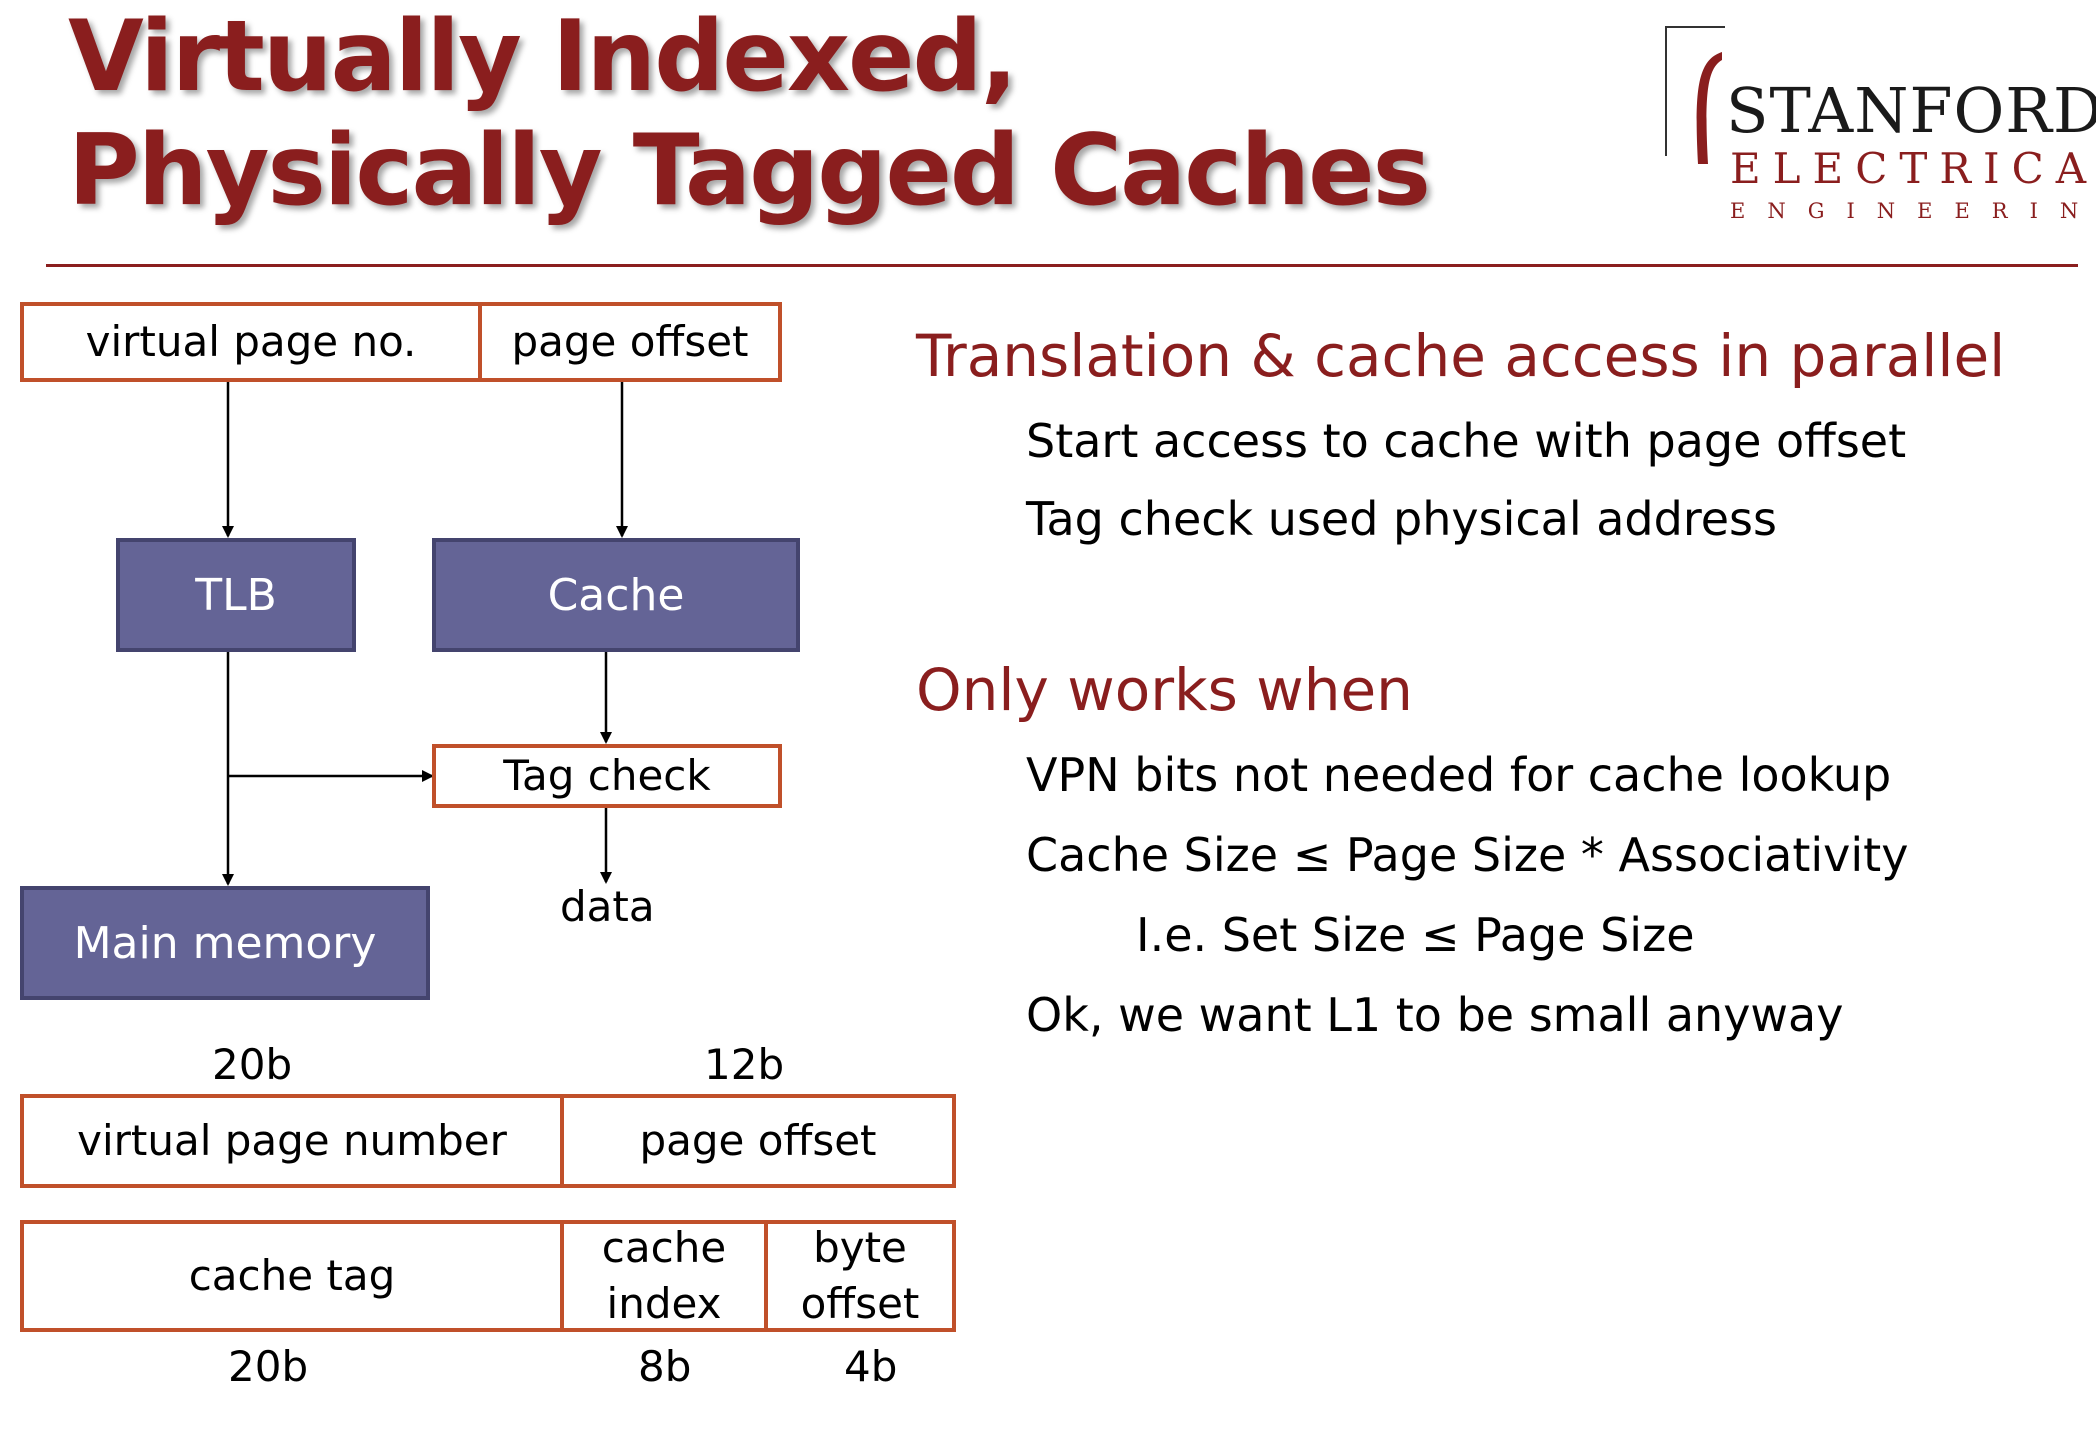 Image resolution: width=2096 pixels, height=1454 pixels. I want to click on tag-check-label: Tag check, so click(607, 775).